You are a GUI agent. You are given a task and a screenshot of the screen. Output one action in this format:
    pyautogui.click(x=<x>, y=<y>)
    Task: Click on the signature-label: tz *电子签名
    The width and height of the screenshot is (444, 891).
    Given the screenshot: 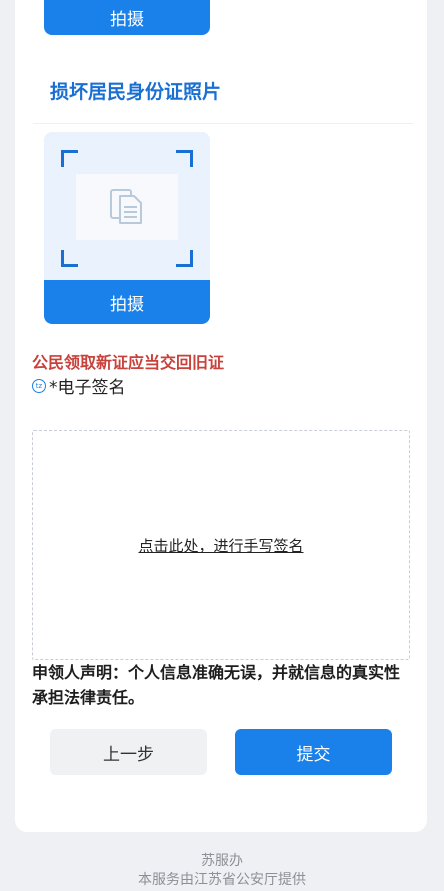 What is the action you would take?
    pyautogui.click(x=79, y=385)
    